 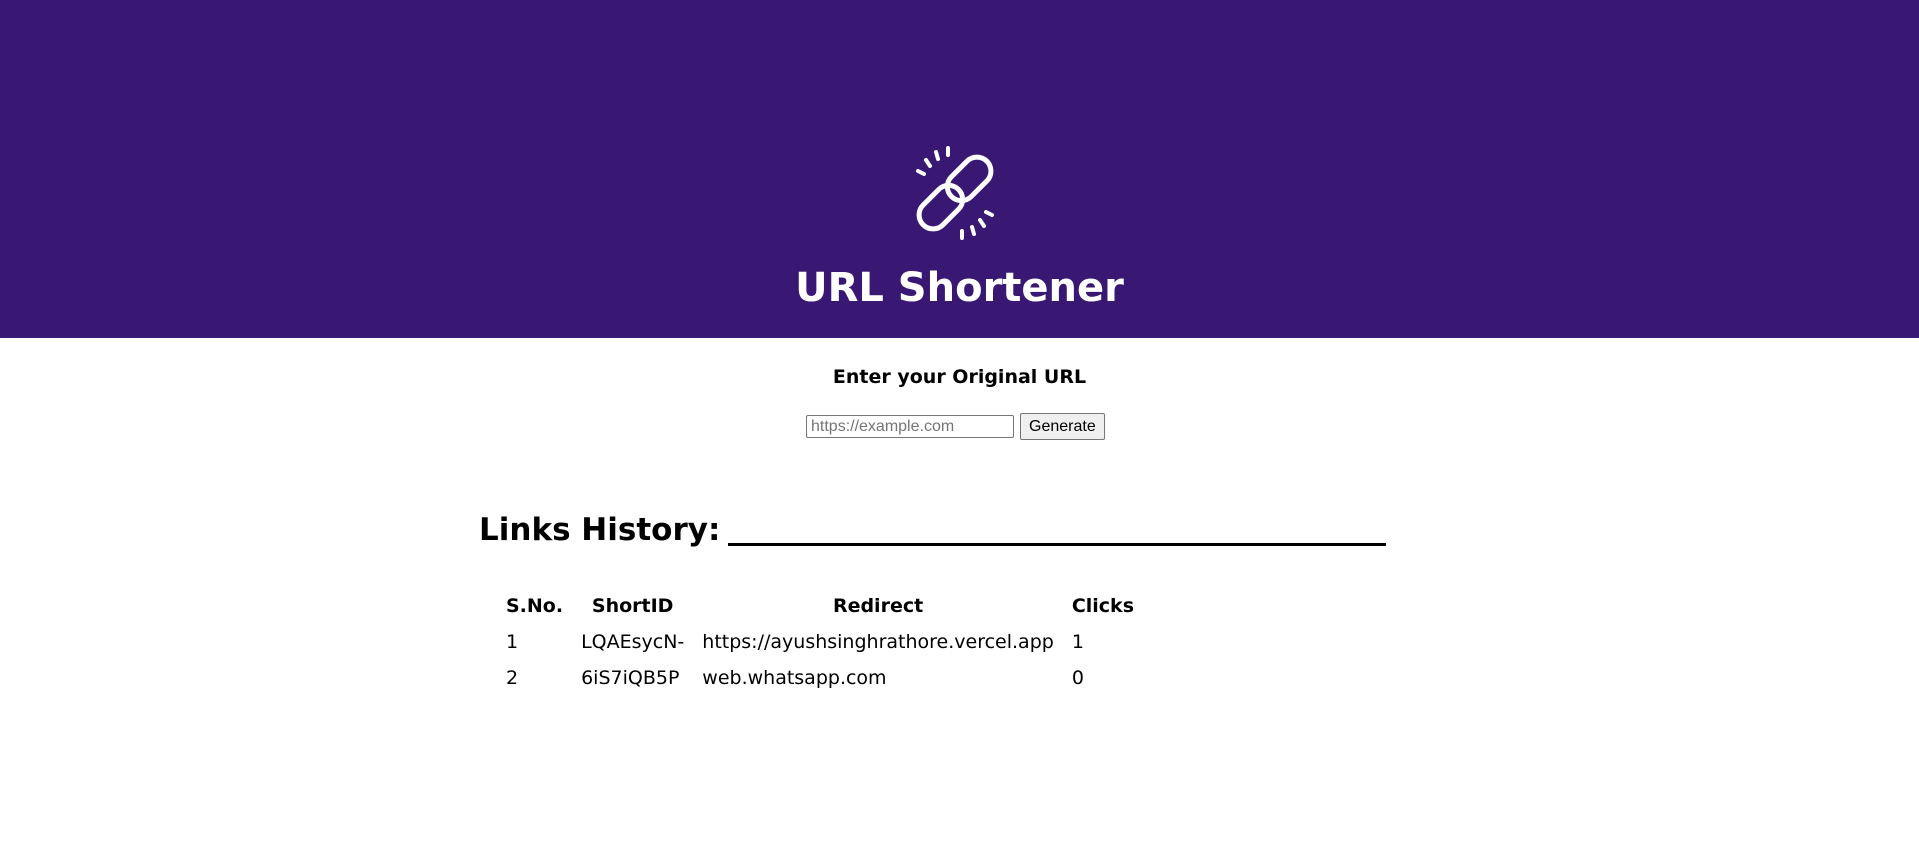 I want to click on cell-clicks: 0, so click(x=1077, y=678).